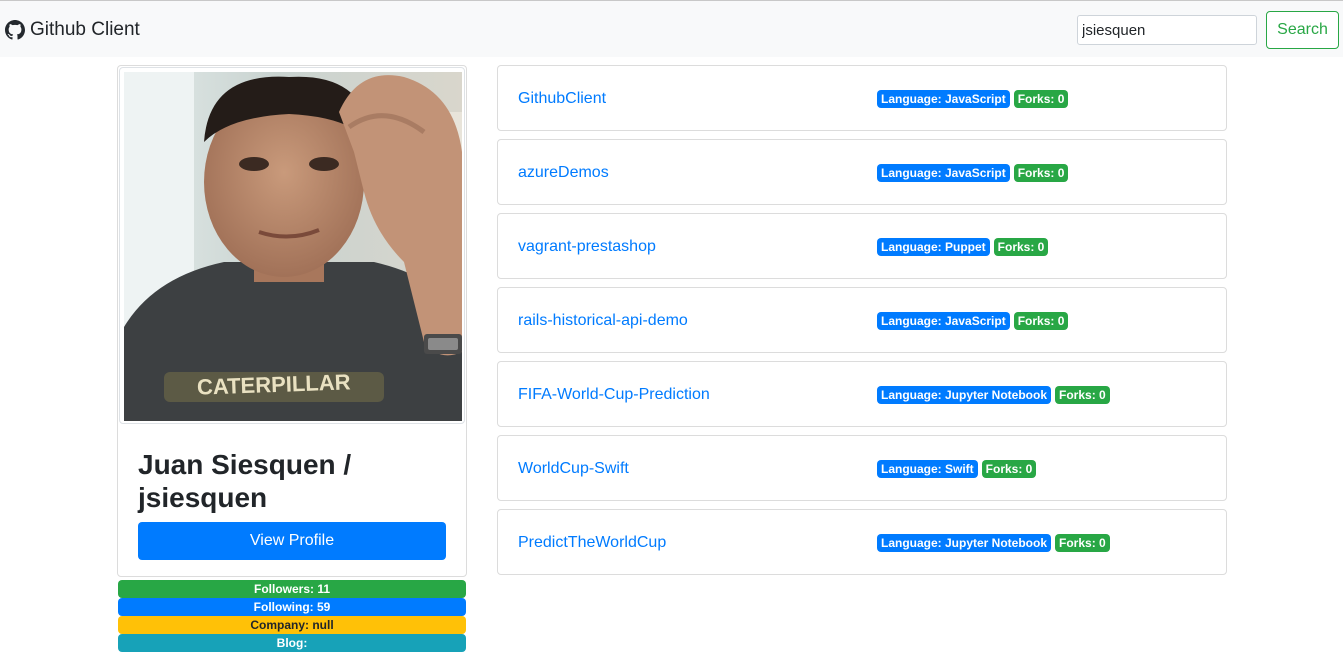  Describe the element at coordinates (292, 541) in the screenshot. I see `view-profile-button: View Profile` at that location.